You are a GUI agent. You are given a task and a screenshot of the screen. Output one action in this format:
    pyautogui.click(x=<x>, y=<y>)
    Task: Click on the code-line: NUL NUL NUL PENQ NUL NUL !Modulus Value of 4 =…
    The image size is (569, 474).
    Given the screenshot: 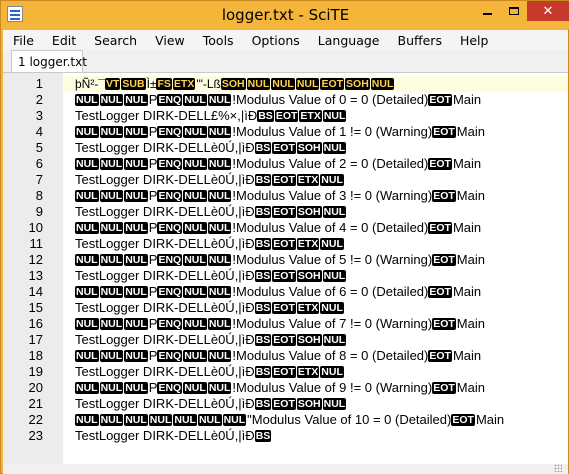 What is the action you would take?
    pyautogui.click(x=278, y=228)
    